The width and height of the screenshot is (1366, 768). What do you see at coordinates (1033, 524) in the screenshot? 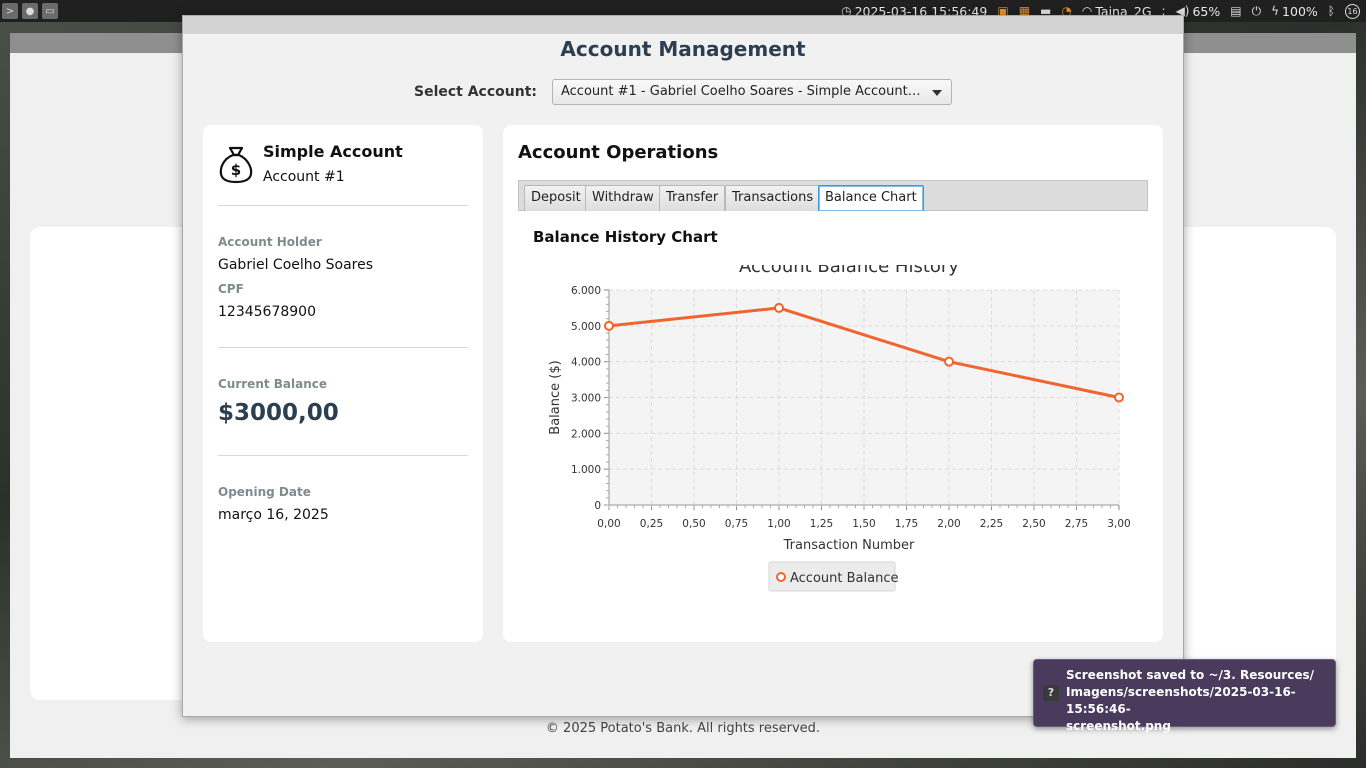
I see `x-tick-label: 2,50` at bounding box center [1033, 524].